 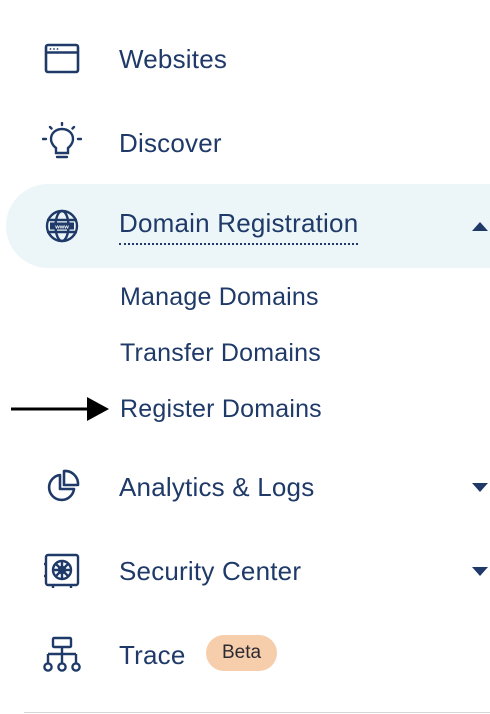 I want to click on sidebar-item-label: Websites, so click(x=173, y=58).